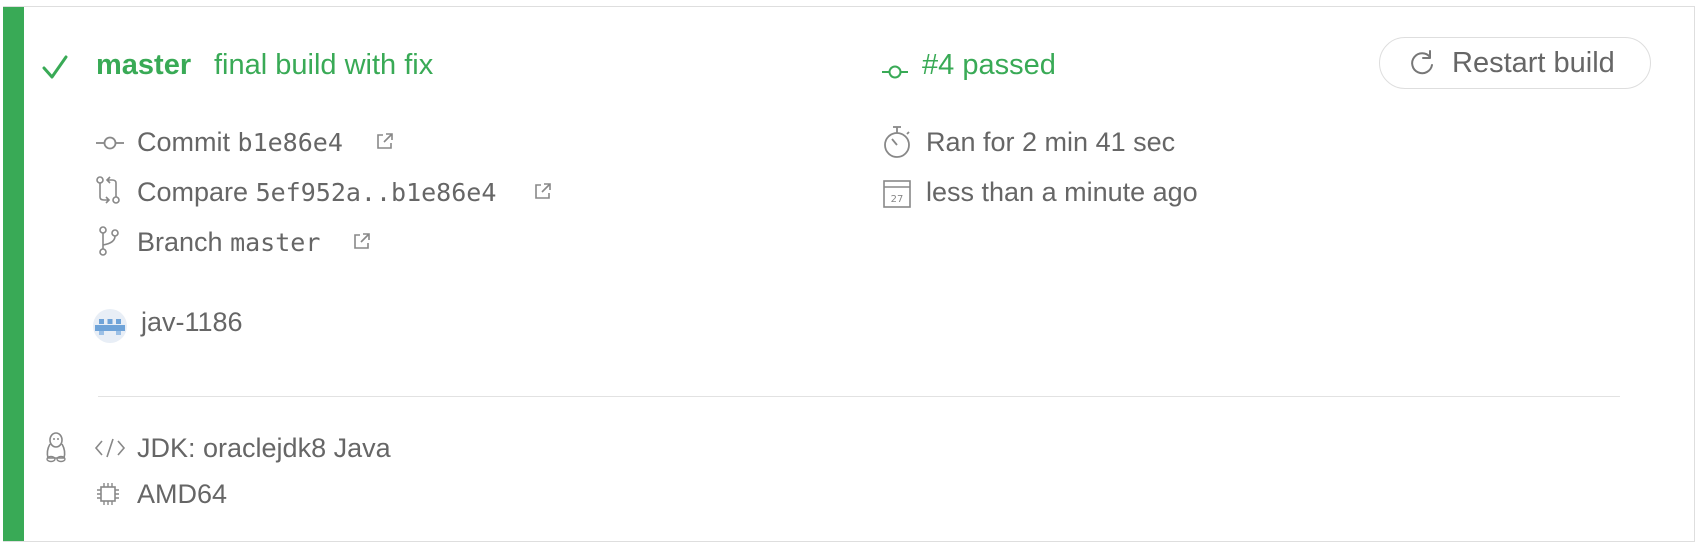  I want to click on build-duration: Ran for 2 min 41 sec, so click(1051, 142).